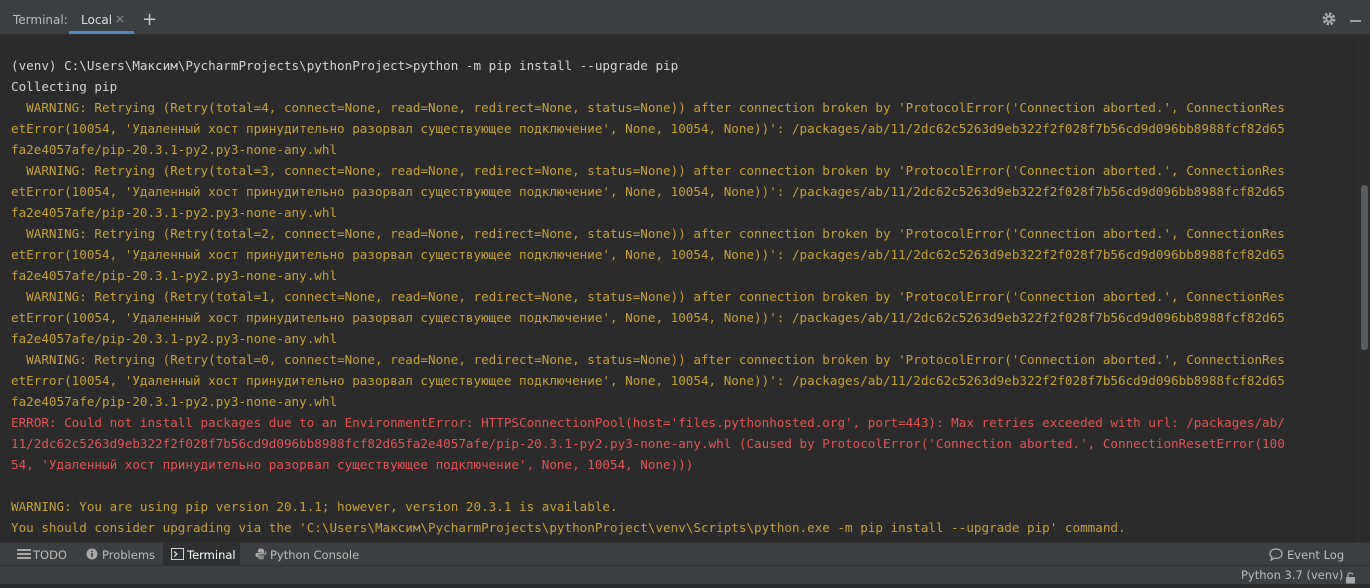  What do you see at coordinates (1316, 555) in the screenshot?
I see `event-log-label: Event Log` at bounding box center [1316, 555].